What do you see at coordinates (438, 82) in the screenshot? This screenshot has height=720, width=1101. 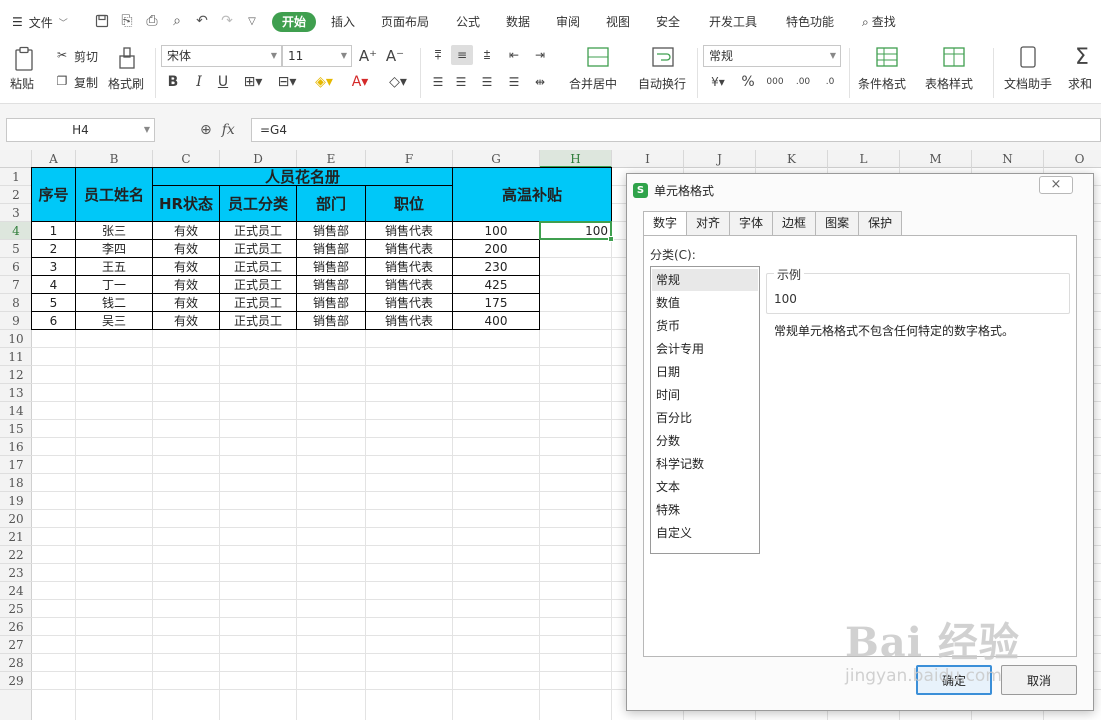 I see `align-left-icon: ☰` at bounding box center [438, 82].